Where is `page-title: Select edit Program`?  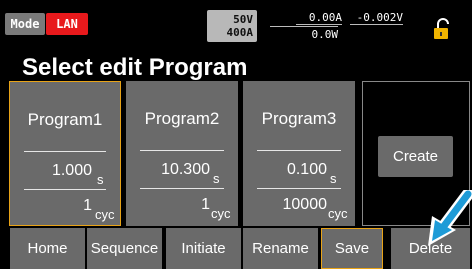 page-title: Select edit Program is located at coordinates (135, 67).